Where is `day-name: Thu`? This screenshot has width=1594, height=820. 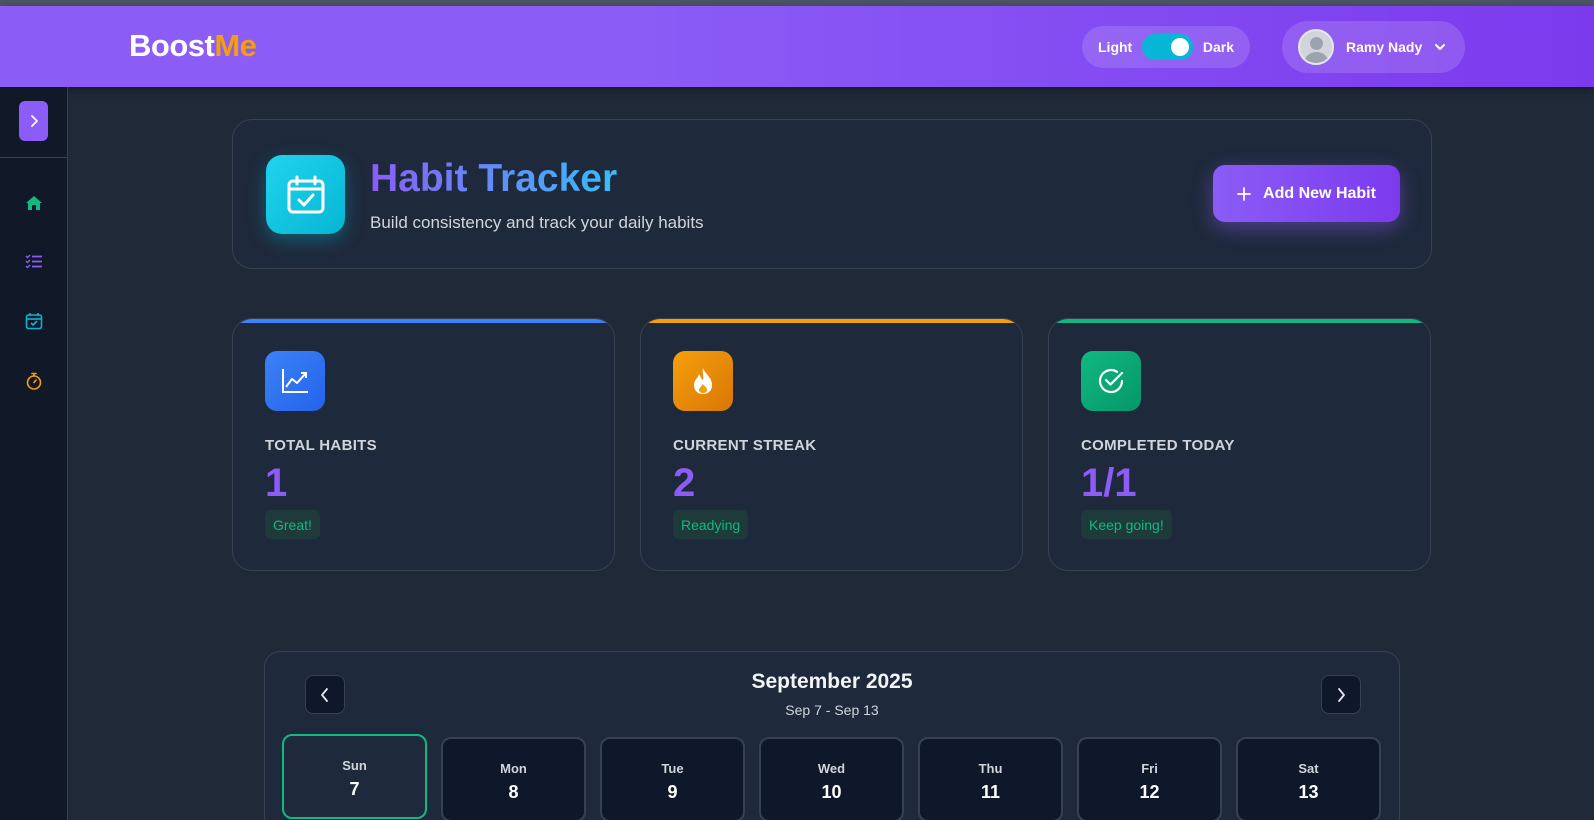 day-name: Thu is located at coordinates (990, 768).